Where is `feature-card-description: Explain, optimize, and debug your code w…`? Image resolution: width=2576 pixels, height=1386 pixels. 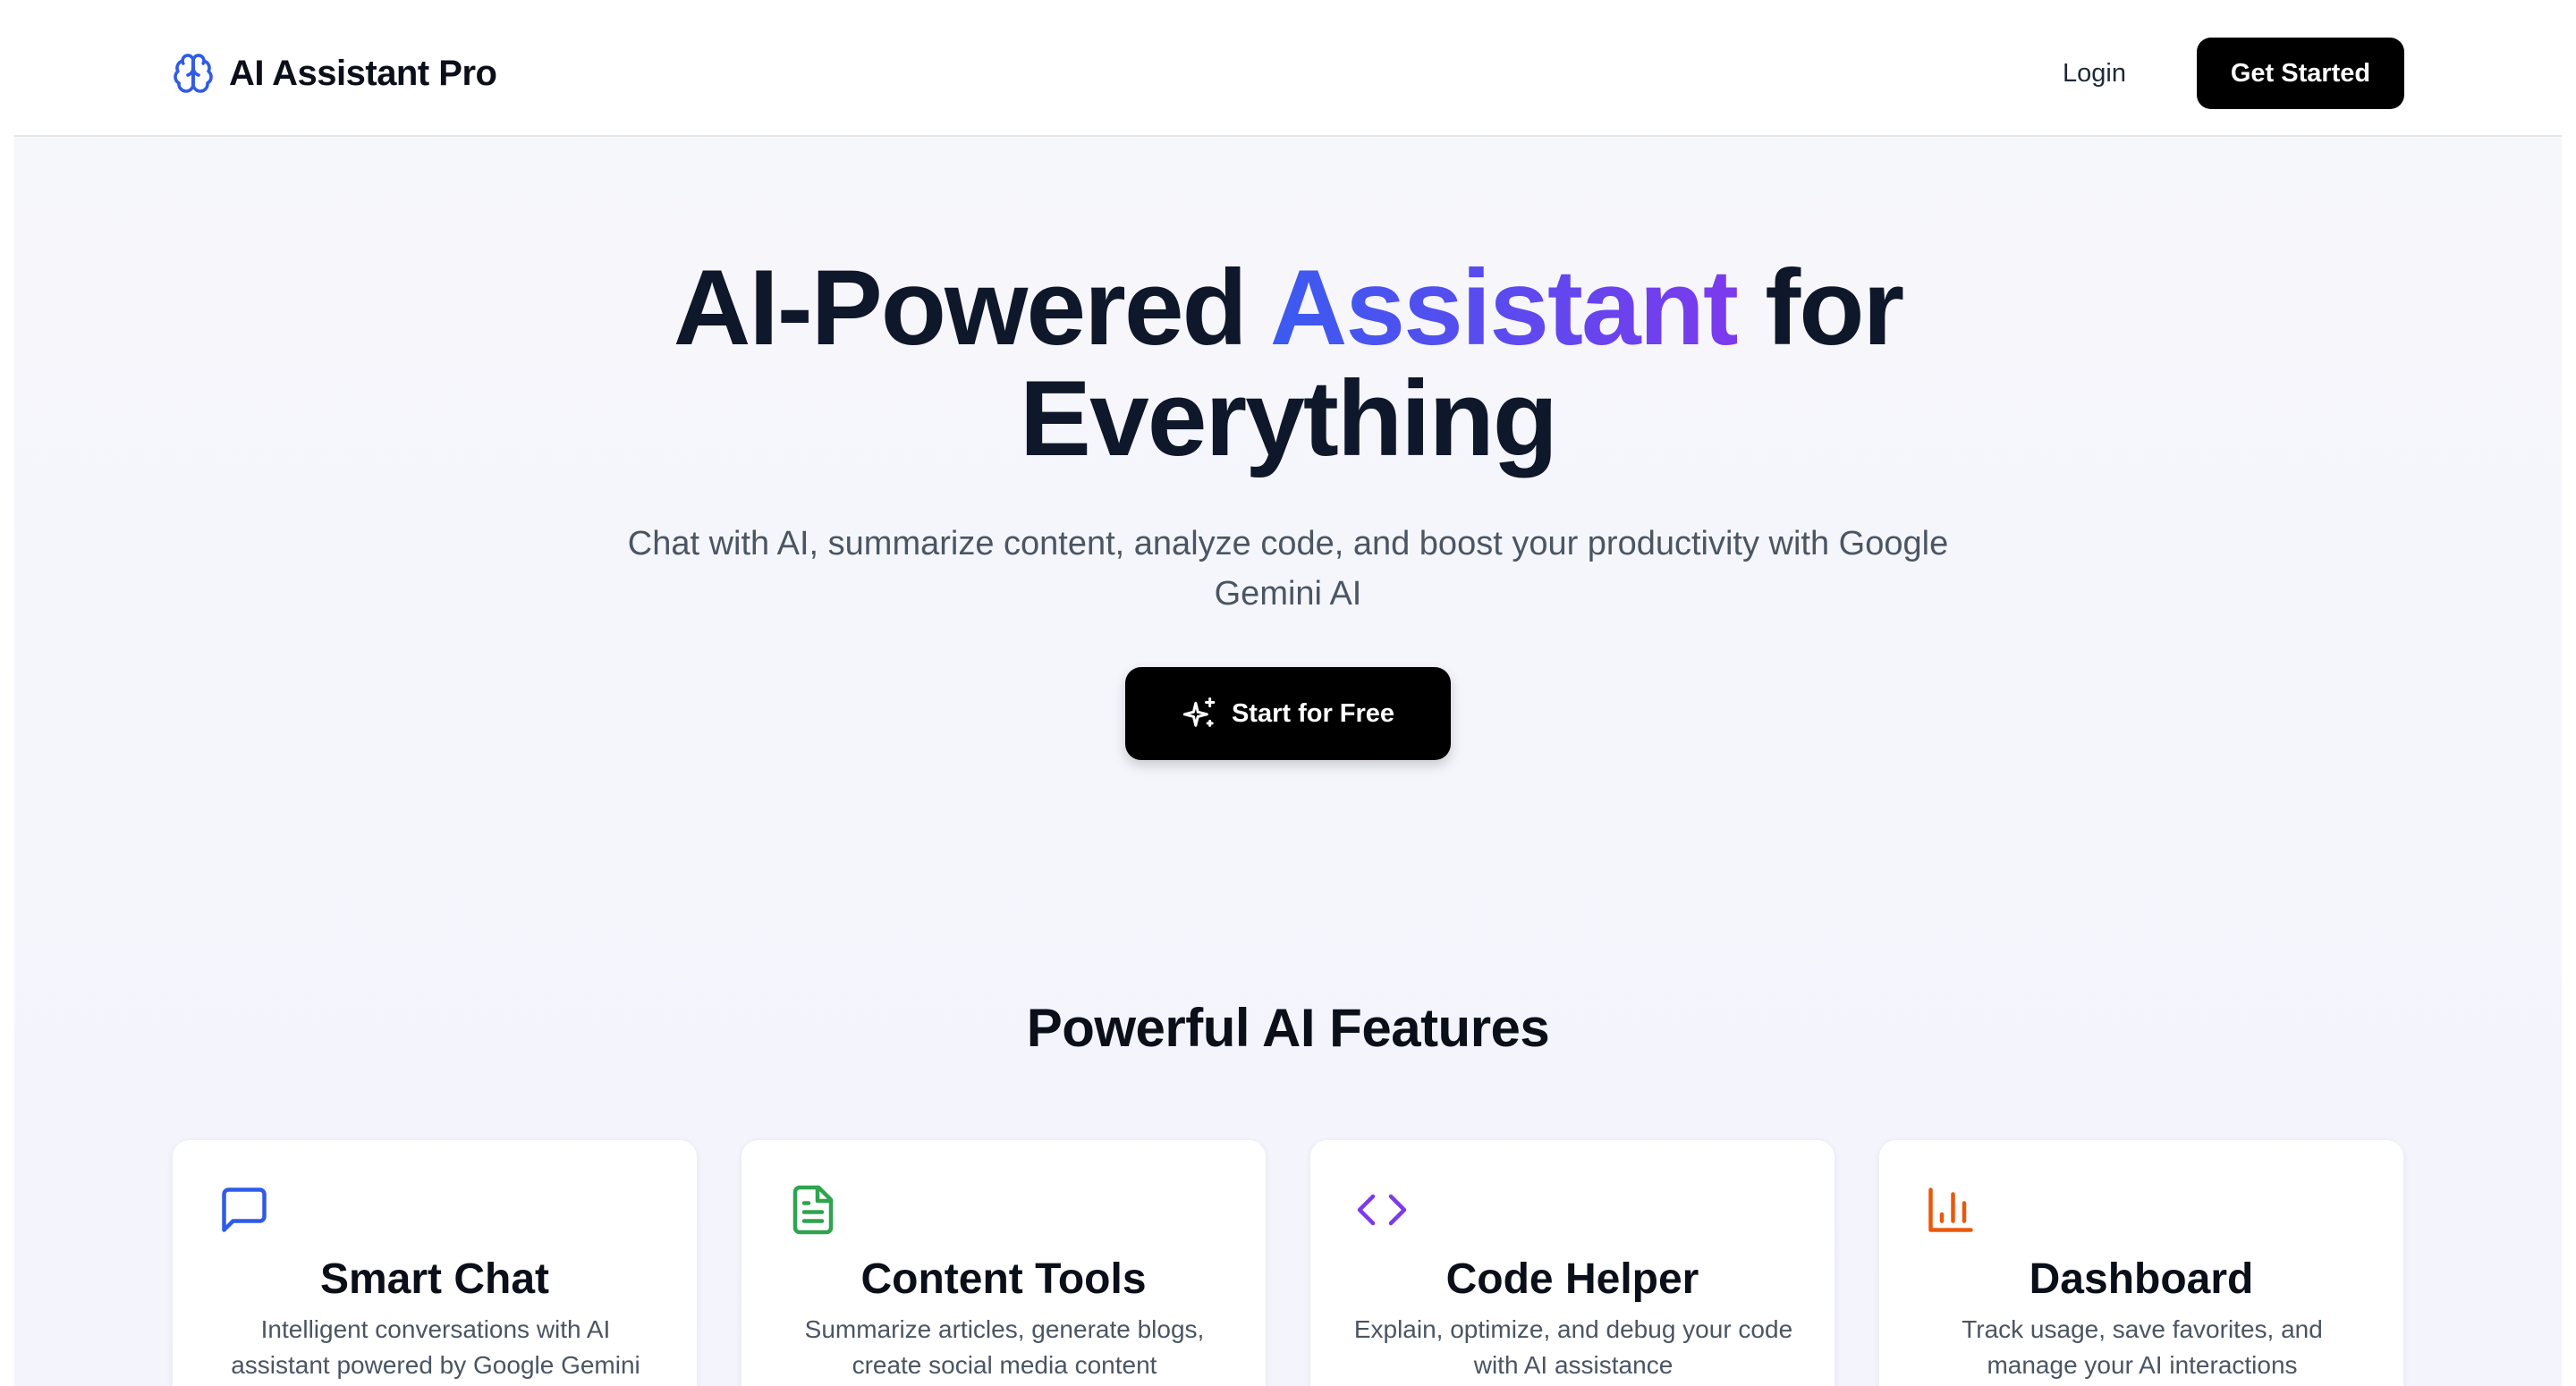
feature-card-description: Explain, optimize, and debug your code w… is located at coordinates (1573, 1347).